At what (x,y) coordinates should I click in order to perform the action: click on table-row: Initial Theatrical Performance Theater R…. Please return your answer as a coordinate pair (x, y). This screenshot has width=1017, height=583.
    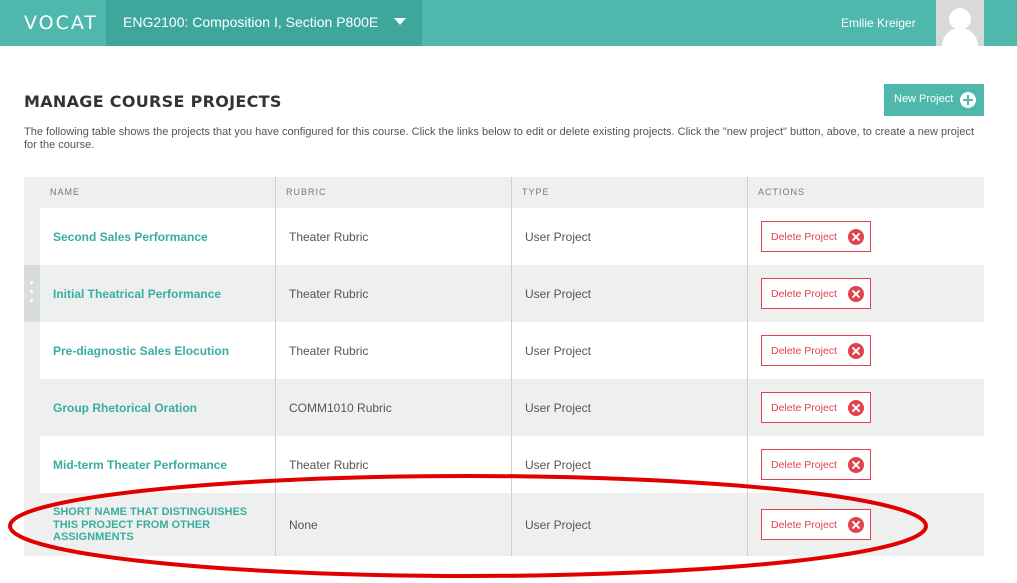
    Looking at the image, I should click on (504, 293).